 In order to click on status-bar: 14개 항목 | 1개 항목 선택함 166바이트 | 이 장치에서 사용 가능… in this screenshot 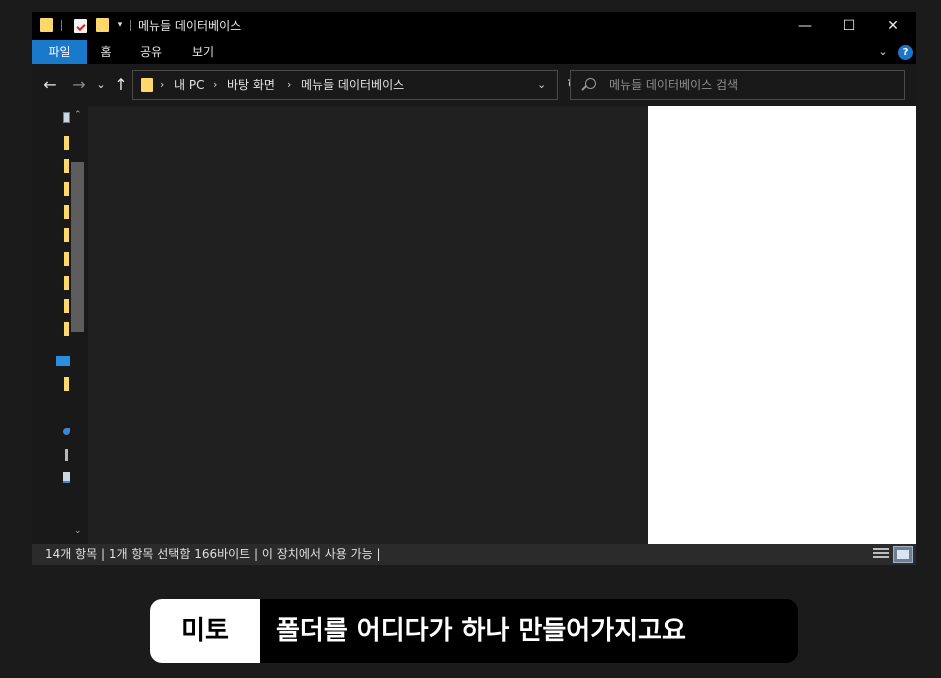, I will do `click(474, 554)`.